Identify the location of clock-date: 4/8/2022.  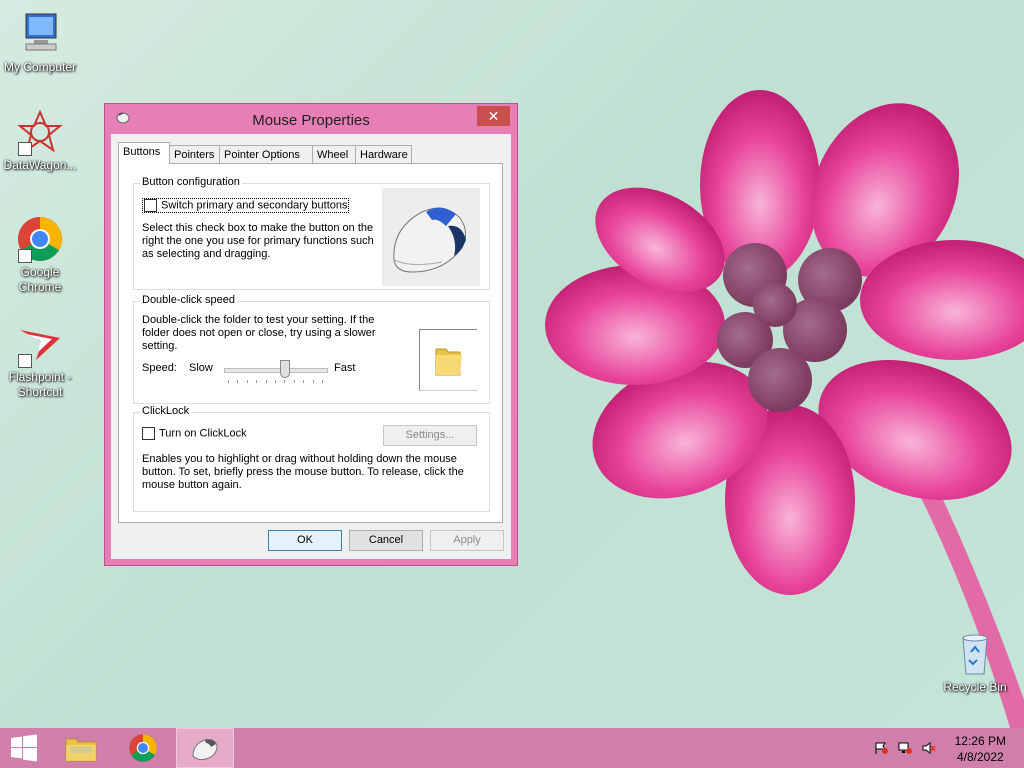
(980, 757).